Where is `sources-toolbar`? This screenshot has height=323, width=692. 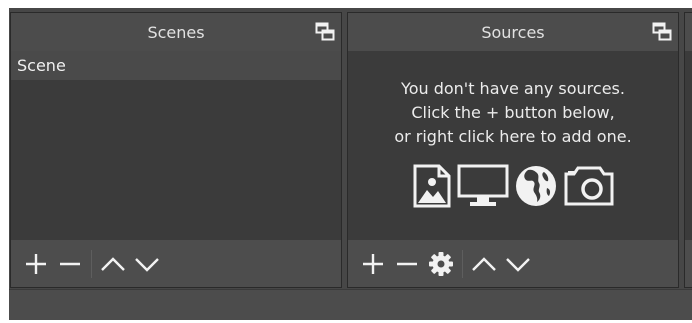 sources-toolbar is located at coordinates (513, 263).